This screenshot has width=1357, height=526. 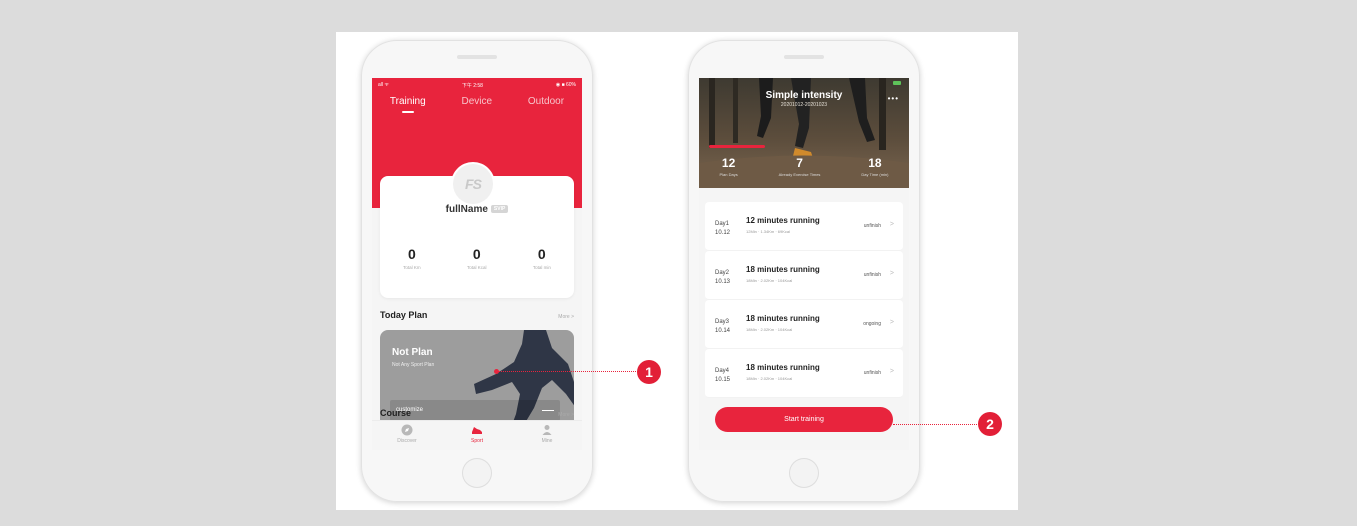 I want to click on signal-indicator: all ᯤ, so click(x=383, y=85).